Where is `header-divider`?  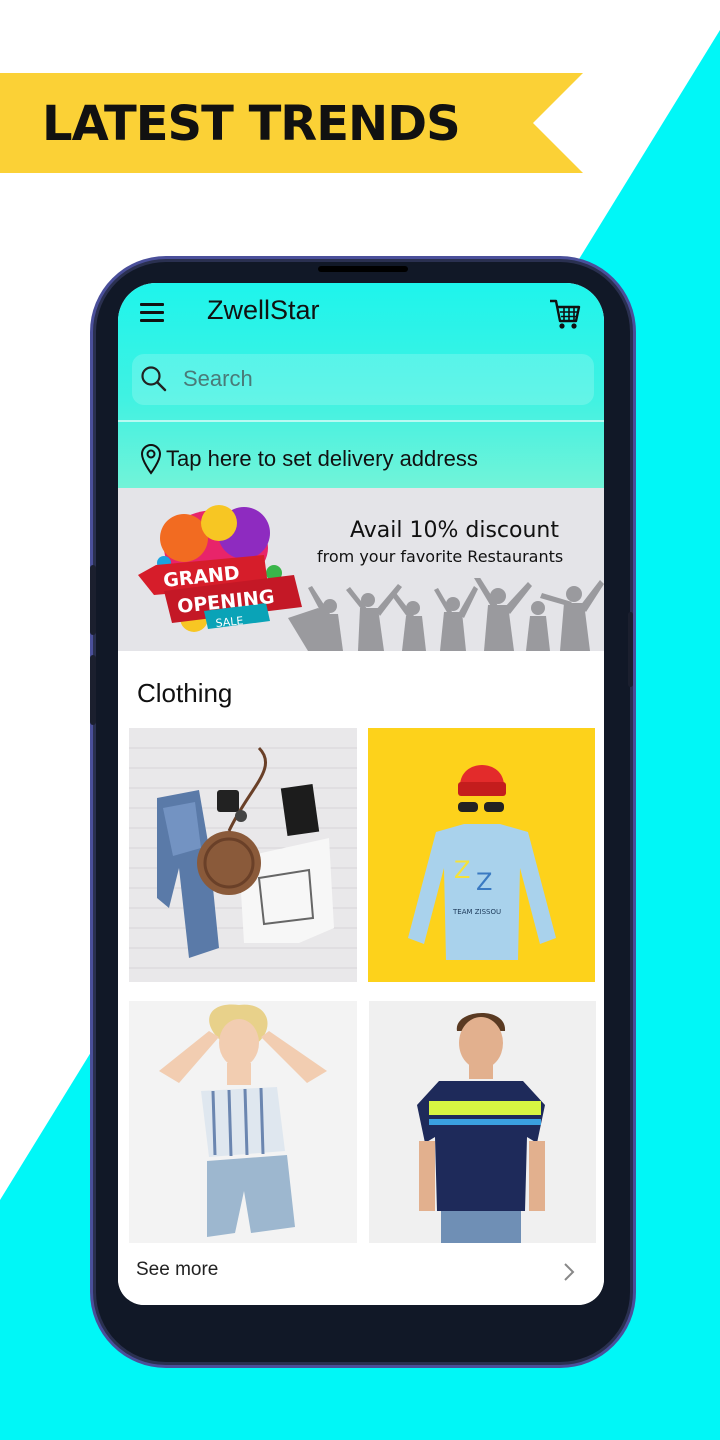 header-divider is located at coordinates (361, 421).